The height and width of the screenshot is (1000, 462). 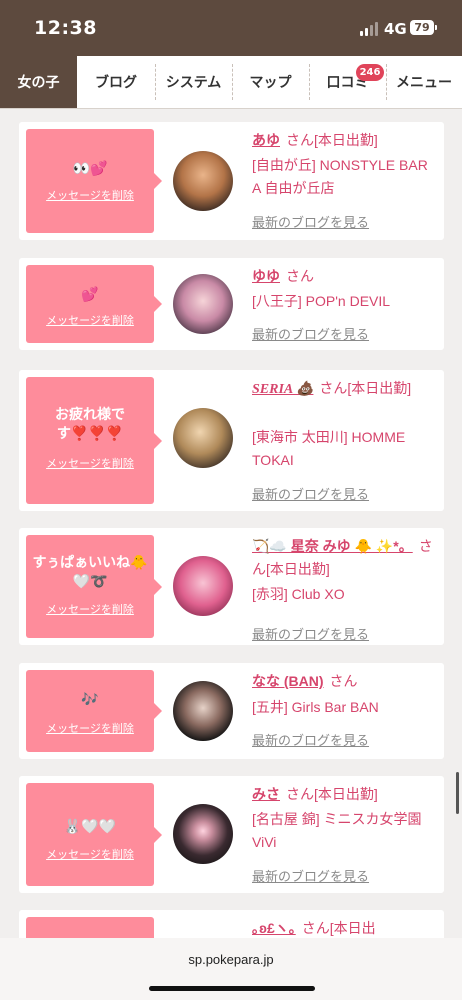 I want to click on girl-name-line: 🏹☁️ 星奈 みゆ 🐥 ✨*。 さん[本日出勤], so click(x=345, y=558).